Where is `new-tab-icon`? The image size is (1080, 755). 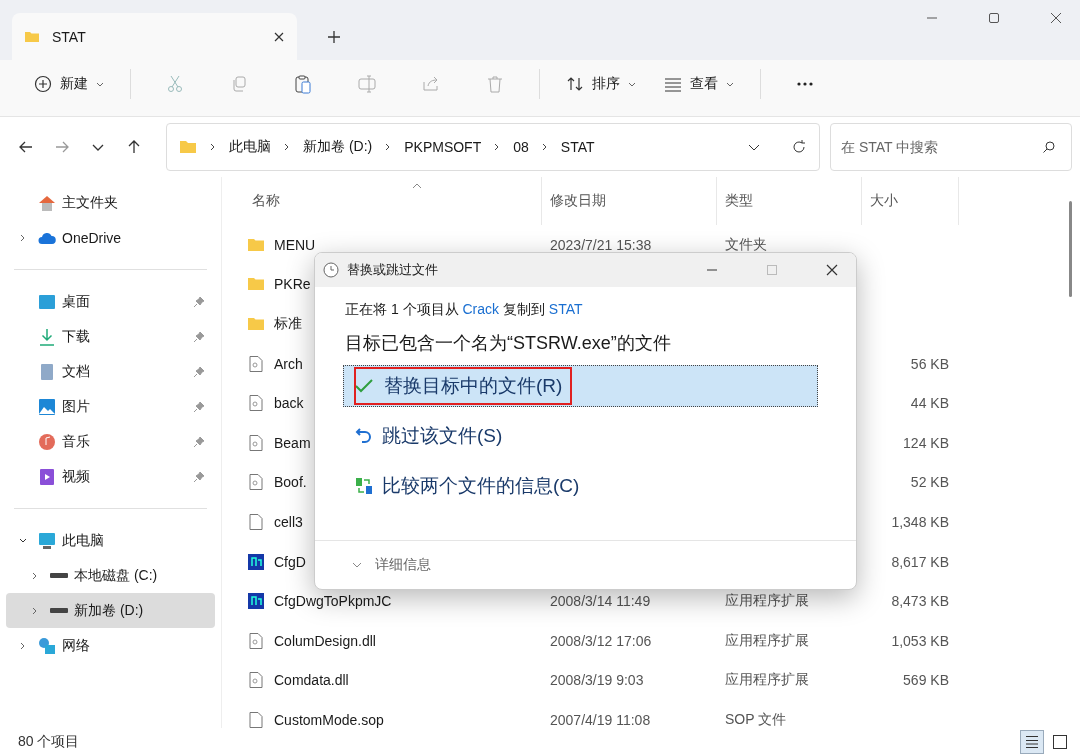
new-tab-icon is located at coordinates (334, 37).